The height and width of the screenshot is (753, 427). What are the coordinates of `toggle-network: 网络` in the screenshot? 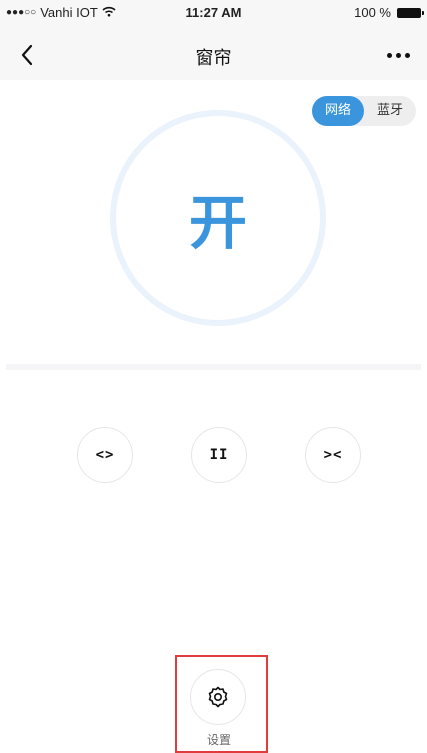 It's located at (338, 111).